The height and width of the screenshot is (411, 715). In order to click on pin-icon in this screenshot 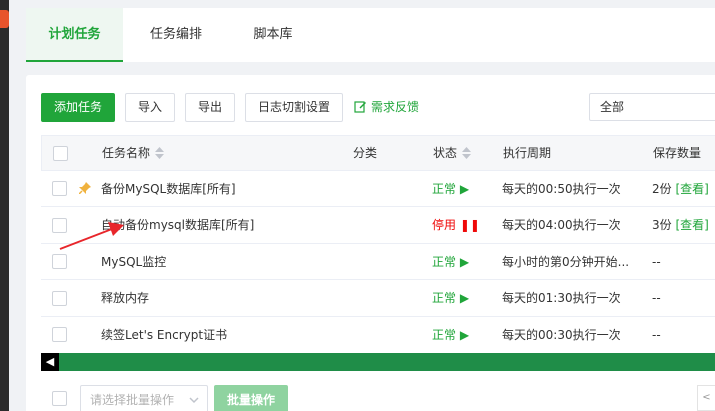, I will do `click(85, 188)`.